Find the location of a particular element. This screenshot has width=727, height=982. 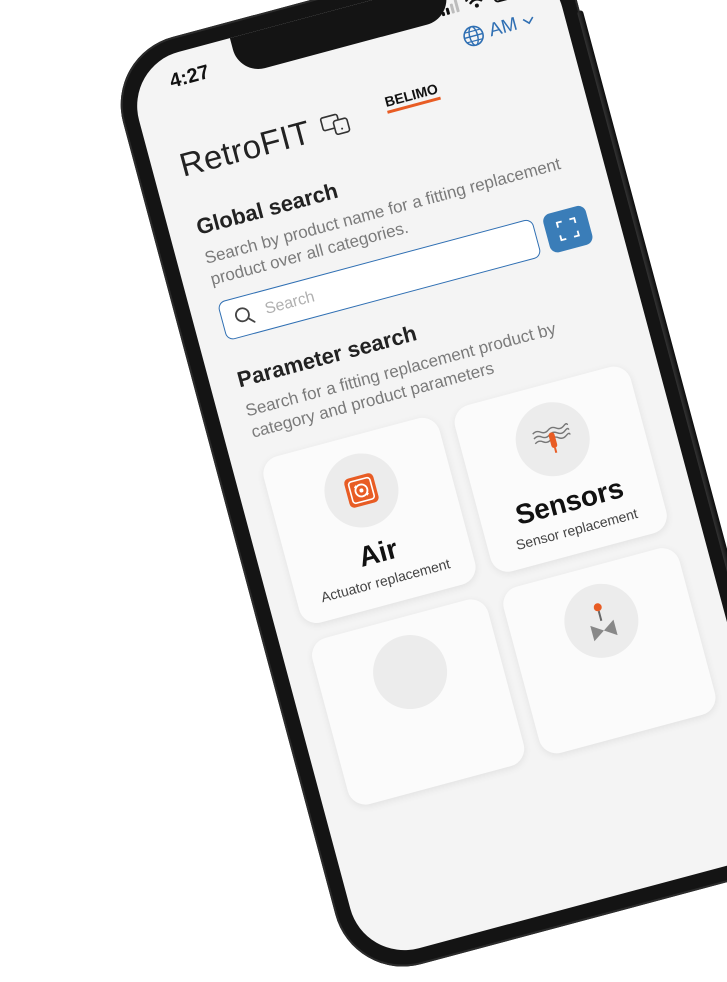

sensor-icon is located at coordinates (551, 438).